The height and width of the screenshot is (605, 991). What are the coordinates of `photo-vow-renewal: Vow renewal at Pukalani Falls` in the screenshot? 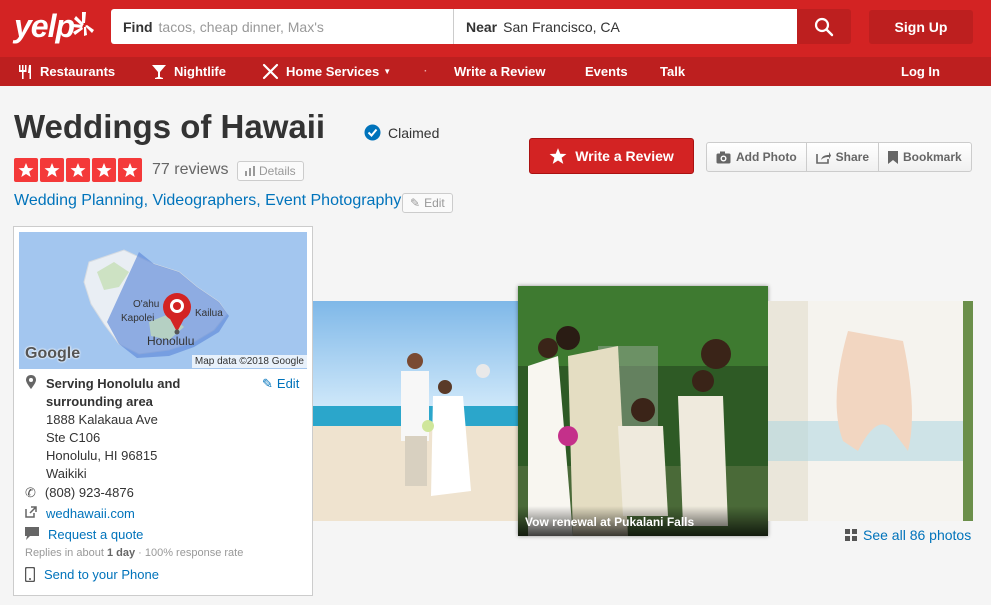 It's located at (643, 411).